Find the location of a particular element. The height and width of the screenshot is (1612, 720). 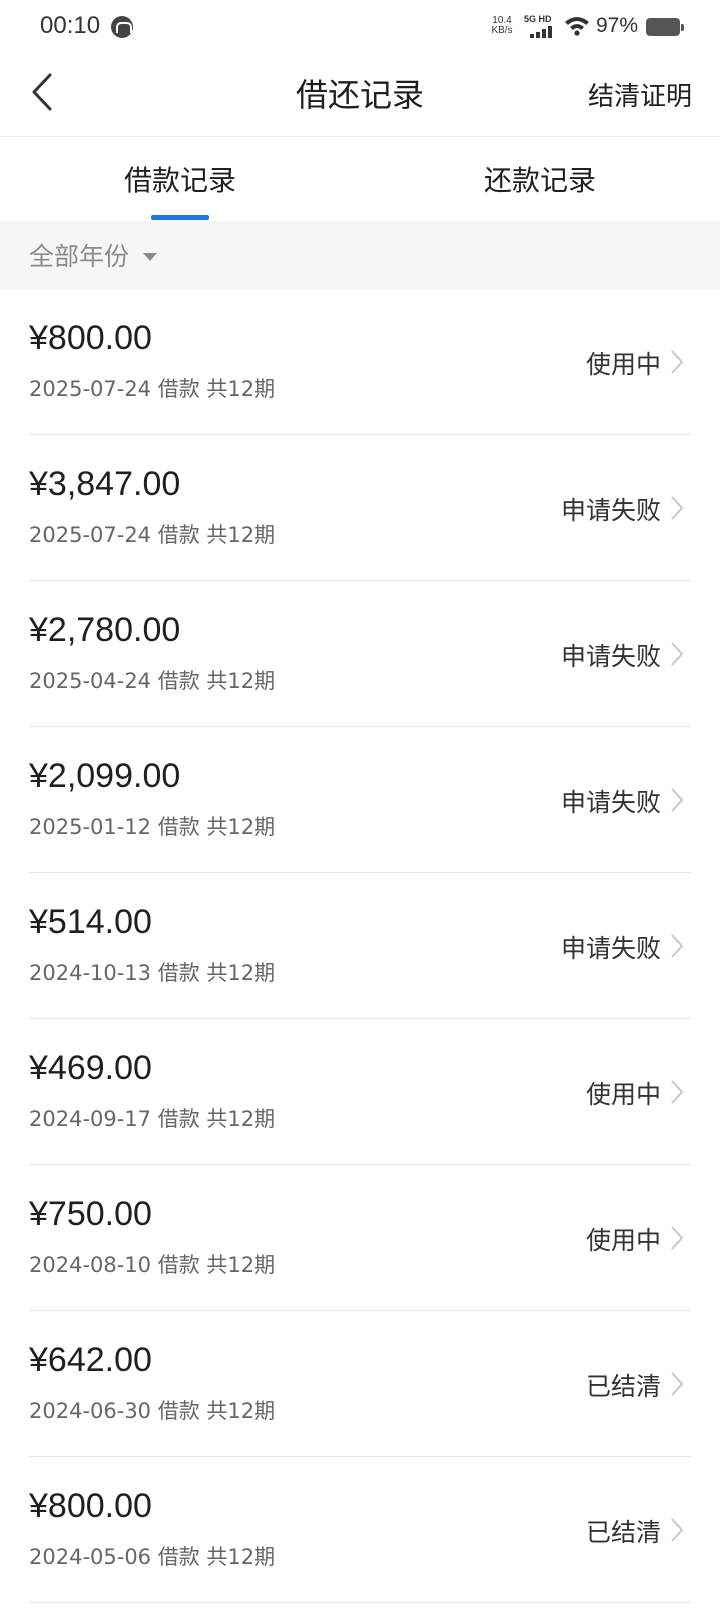

loan-amount: ¥469.00 is located at coordinates (90, 1068).